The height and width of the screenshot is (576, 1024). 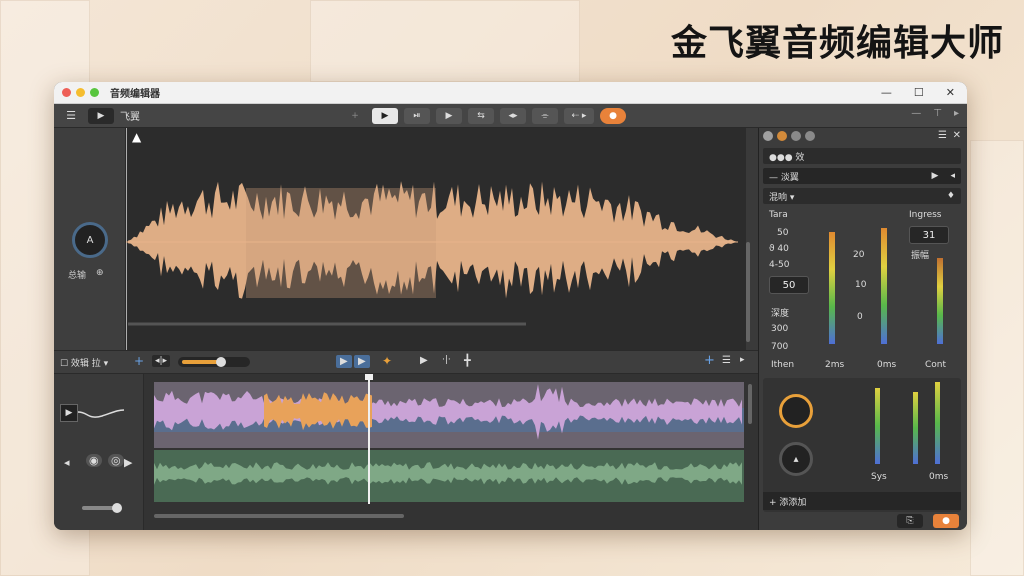 What do you see at coordinates (796, 459) in the screenshot?
I see `lower-knob: ▴` at bounding box center [796, 459].